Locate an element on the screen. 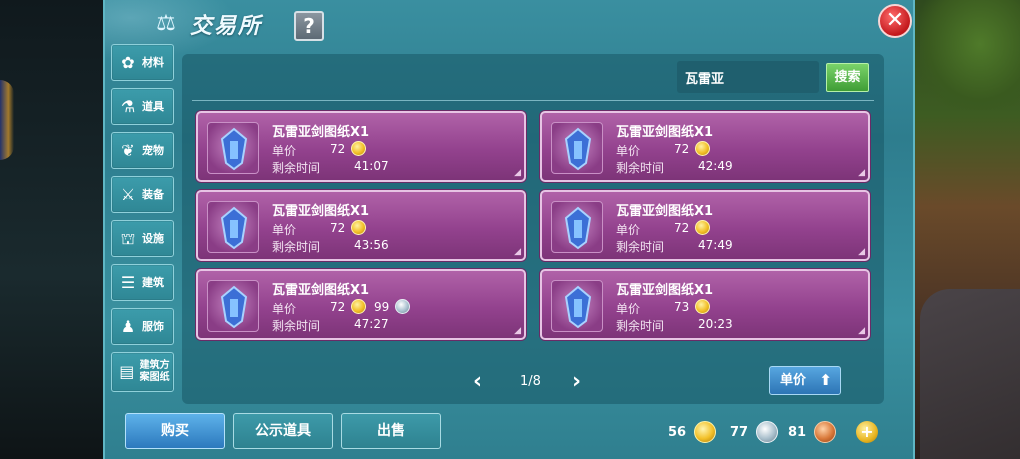 The width and height of the screenshot is (1020, 459). building-icon: ☰ is located at coordinates (128, 282).